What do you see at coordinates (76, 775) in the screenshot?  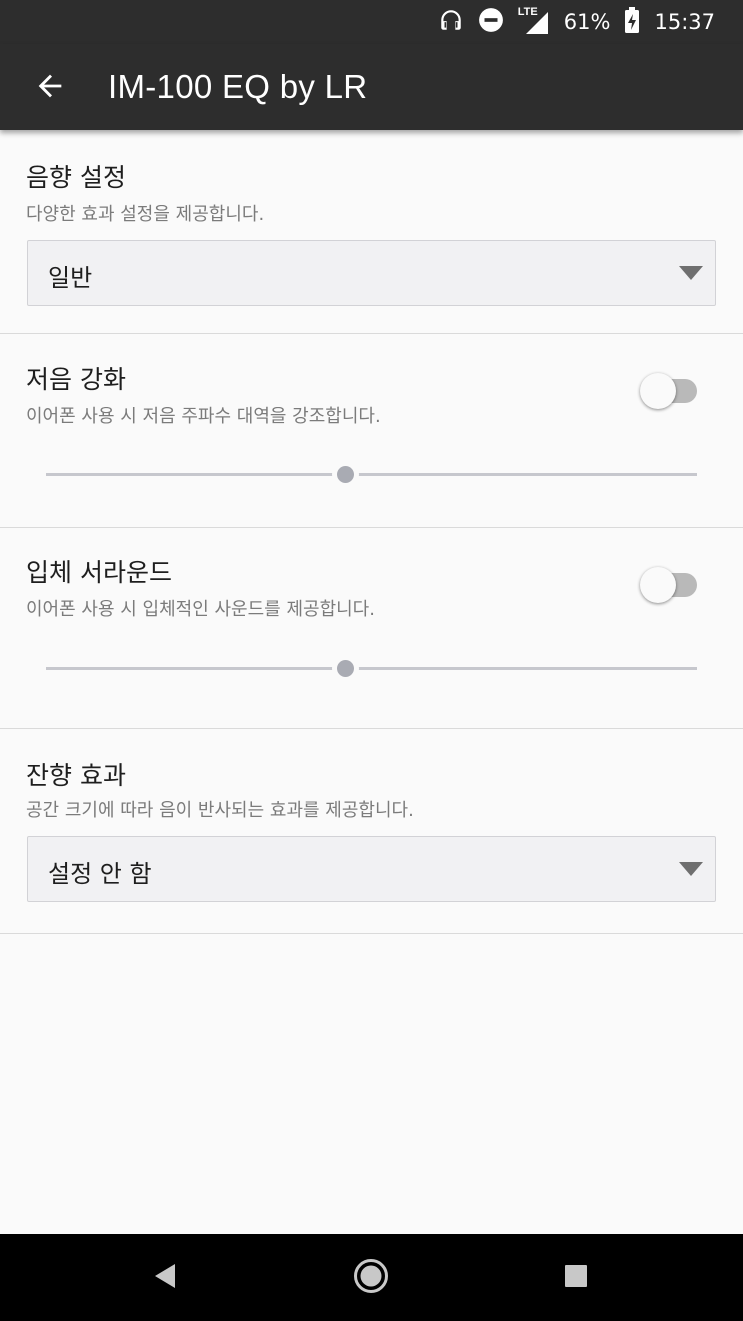 I see `reverb-title: 잔향 효과` at bounding box center [76, 775].